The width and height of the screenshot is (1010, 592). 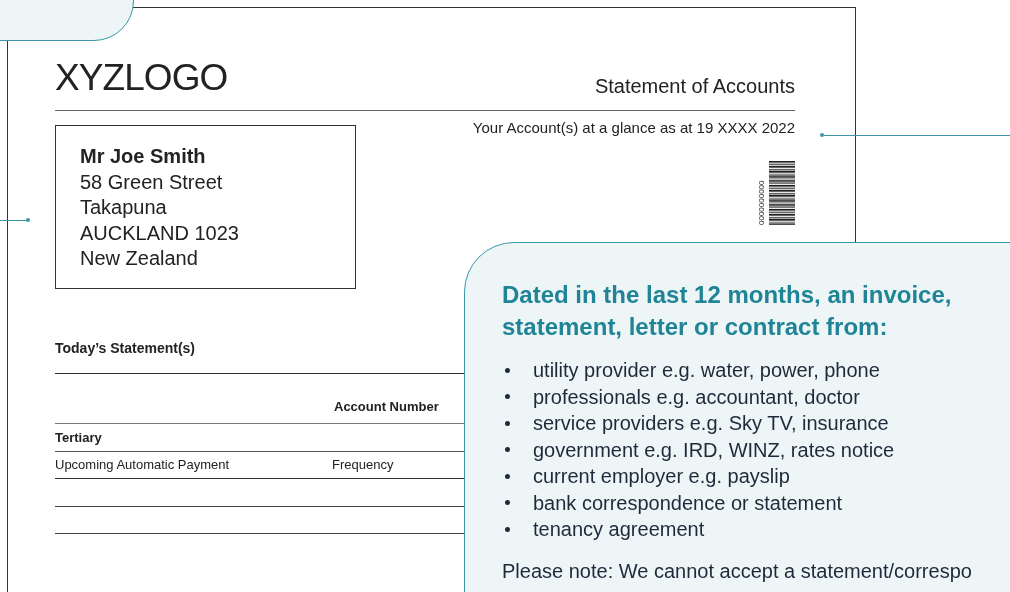 What do you see at coordinates (126, 348) in the screenshot?
I see `section-title: Today’s Statement(s)` at bounding box center [126, 348].